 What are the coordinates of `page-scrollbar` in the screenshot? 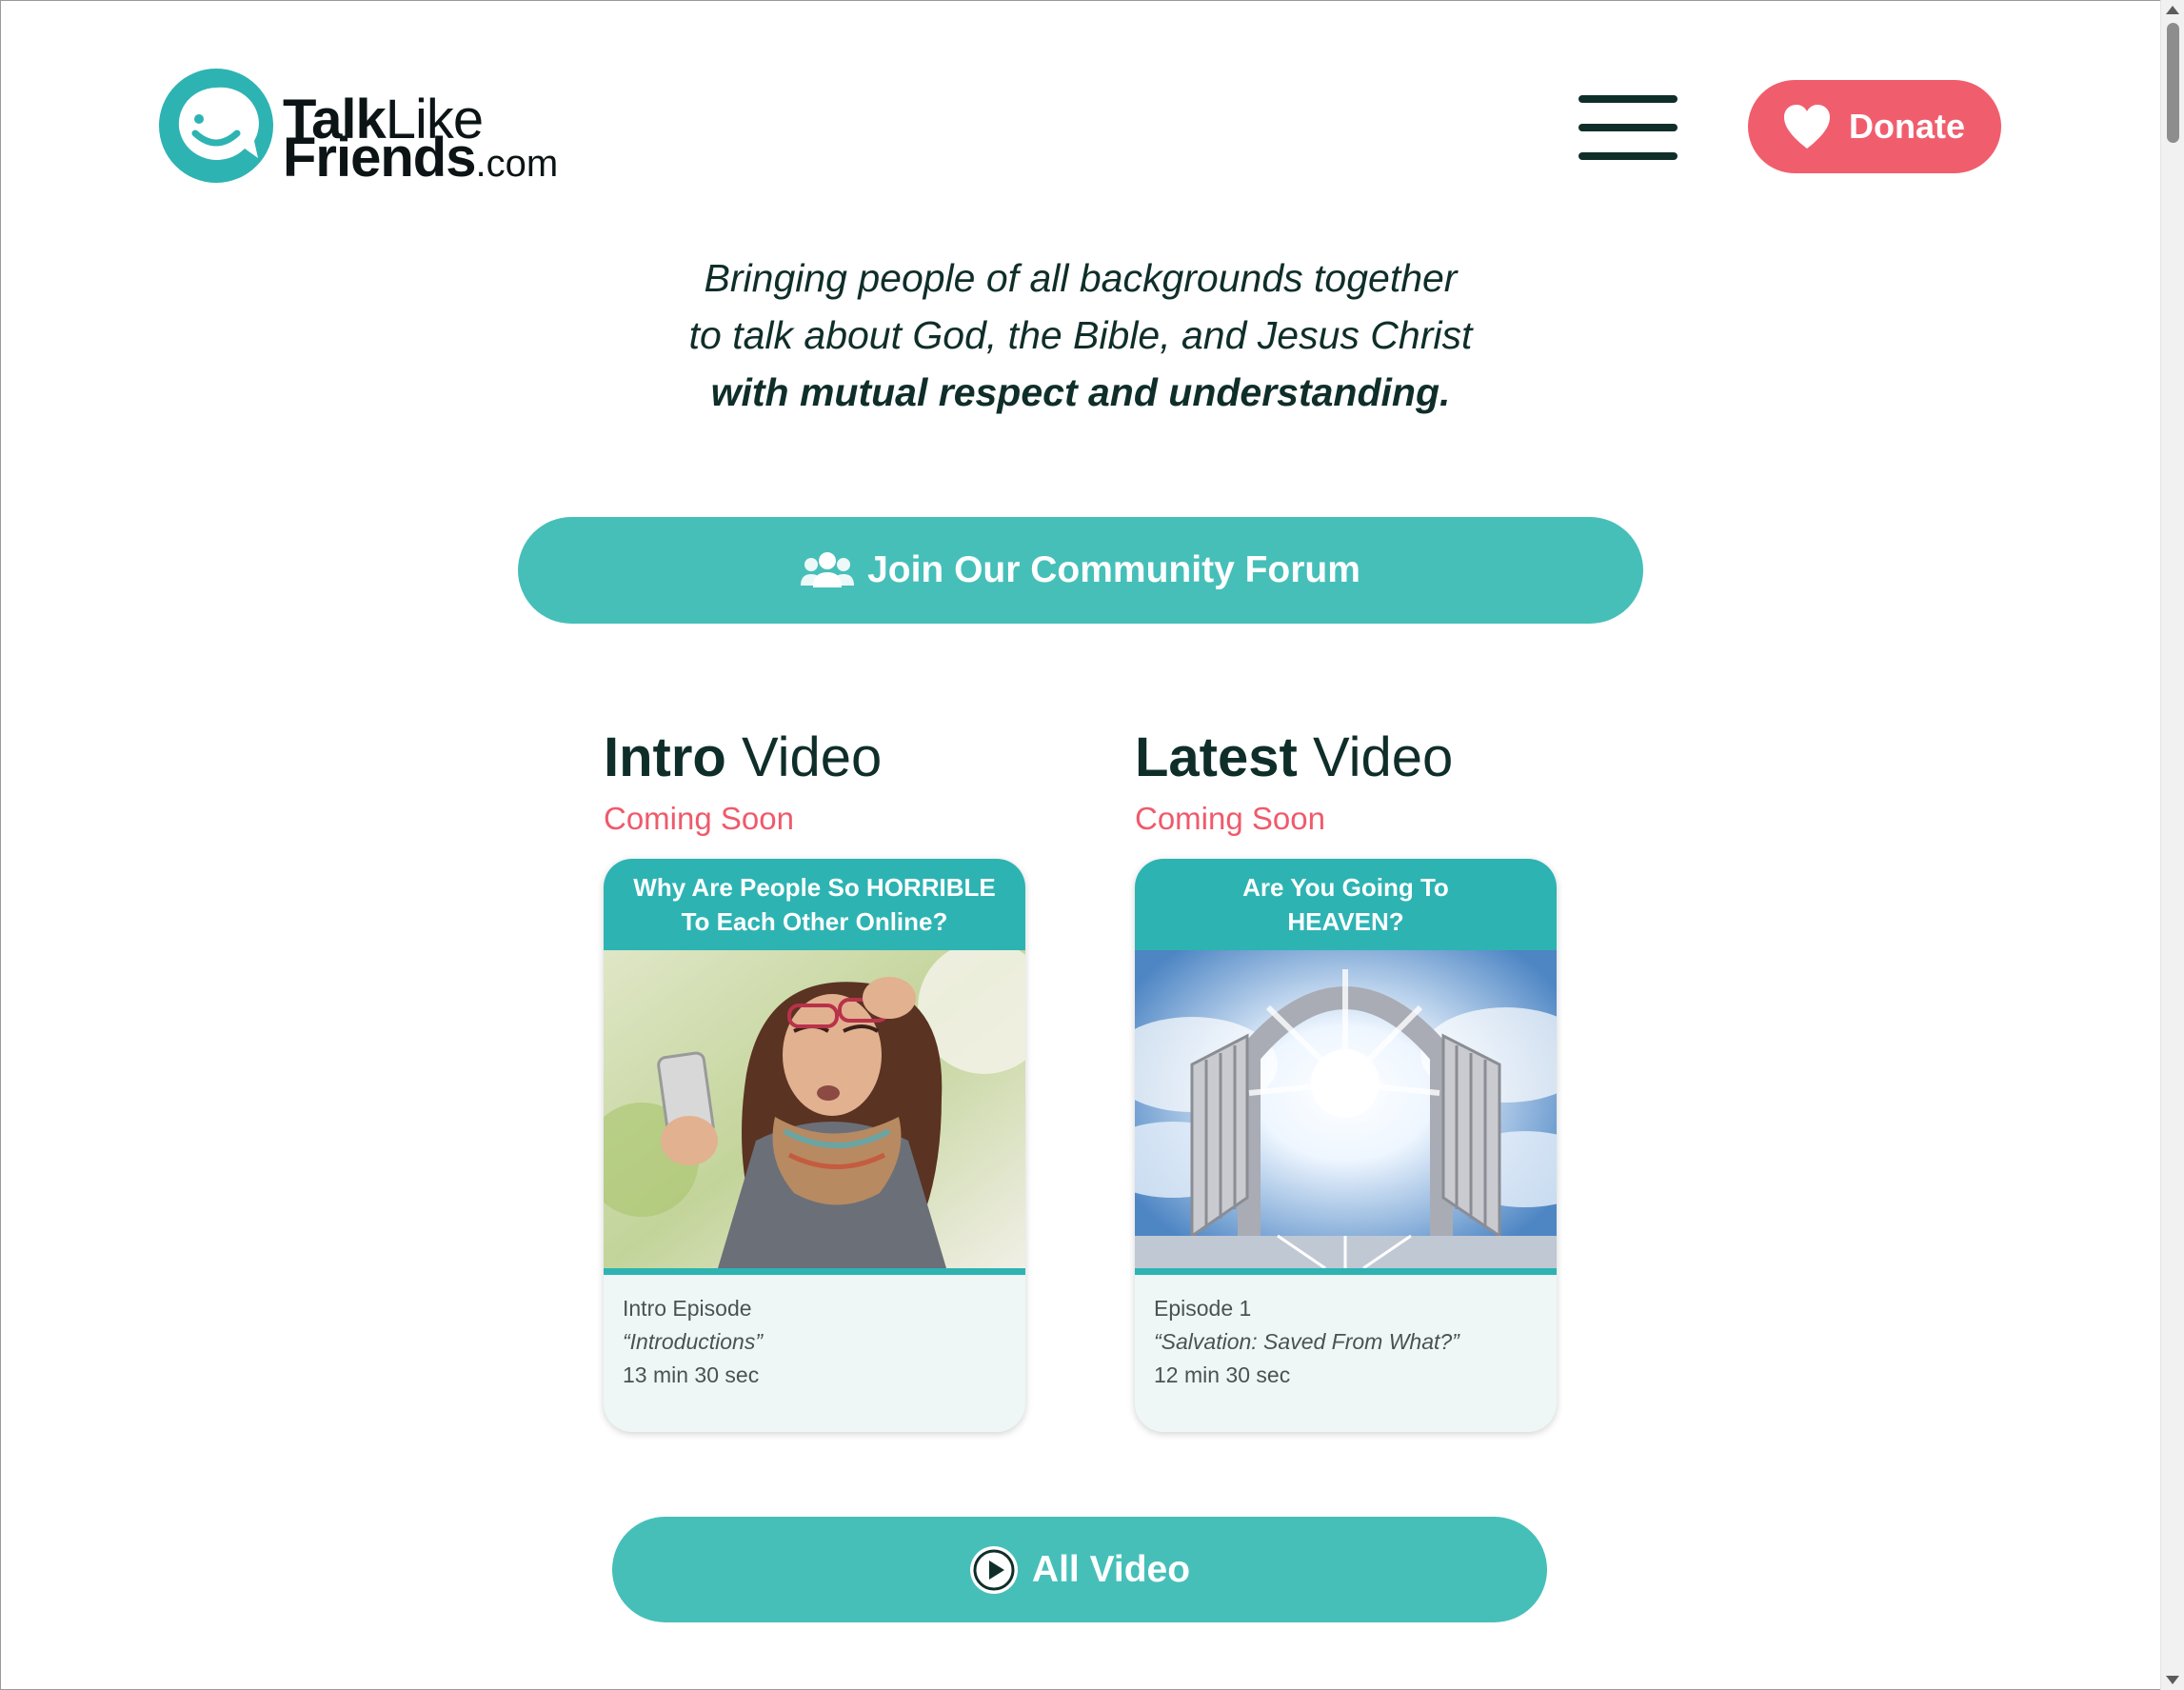 It's located at (2172, 845).